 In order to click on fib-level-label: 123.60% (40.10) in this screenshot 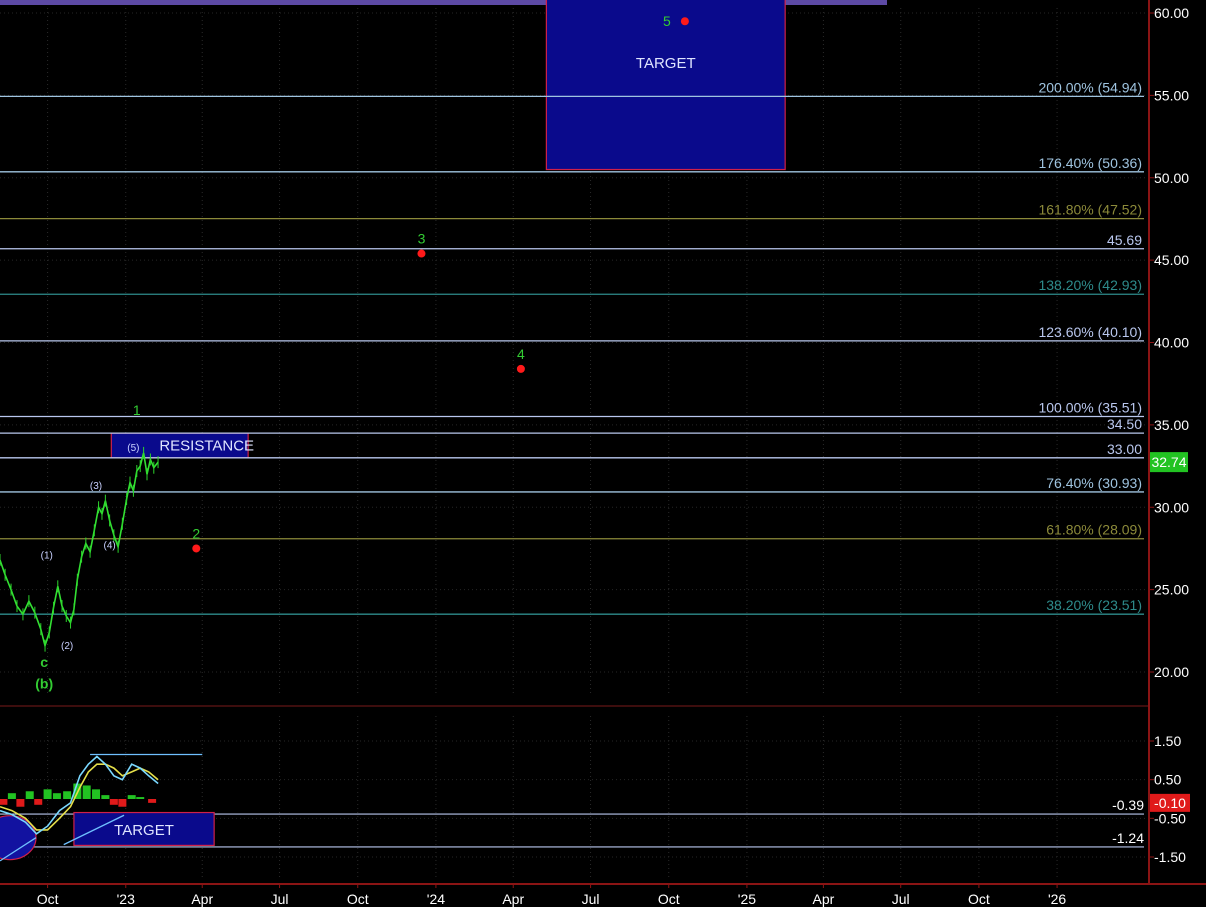, I will do `click(1090, 332)`.